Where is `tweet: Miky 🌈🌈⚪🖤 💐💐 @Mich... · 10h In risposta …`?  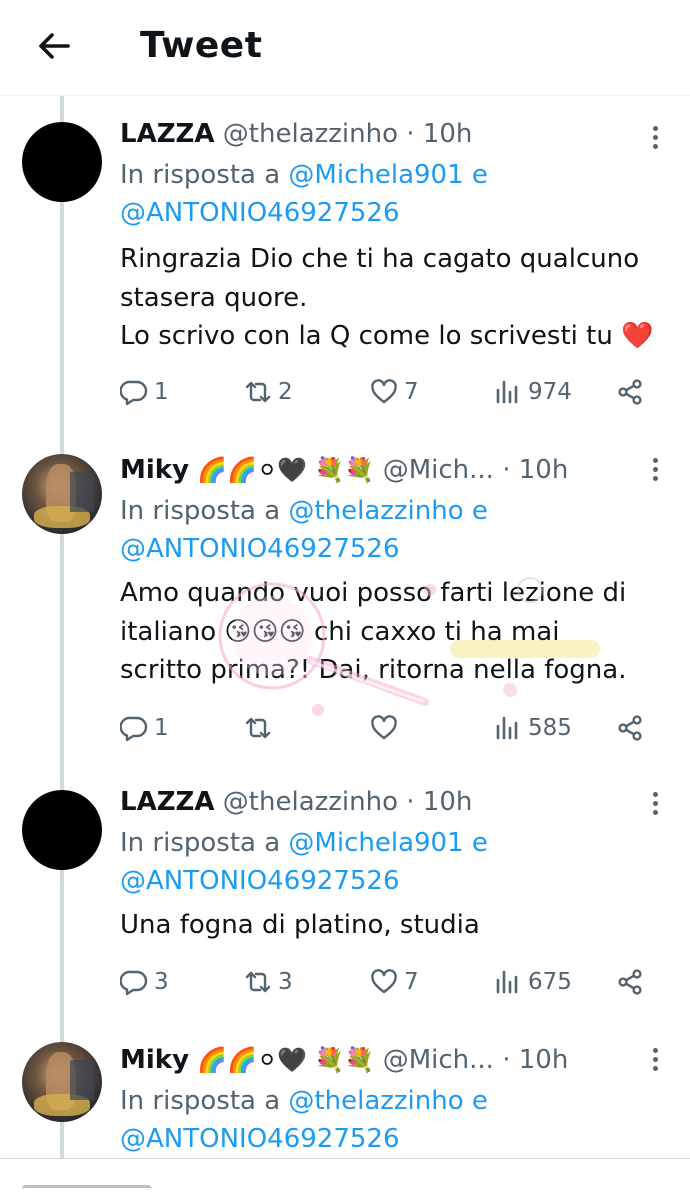 tweet: Miky 🌈🌈⚪🖤 💐💐 @Mich... · 10h In risposta … is located at coordinates (345, 1091).